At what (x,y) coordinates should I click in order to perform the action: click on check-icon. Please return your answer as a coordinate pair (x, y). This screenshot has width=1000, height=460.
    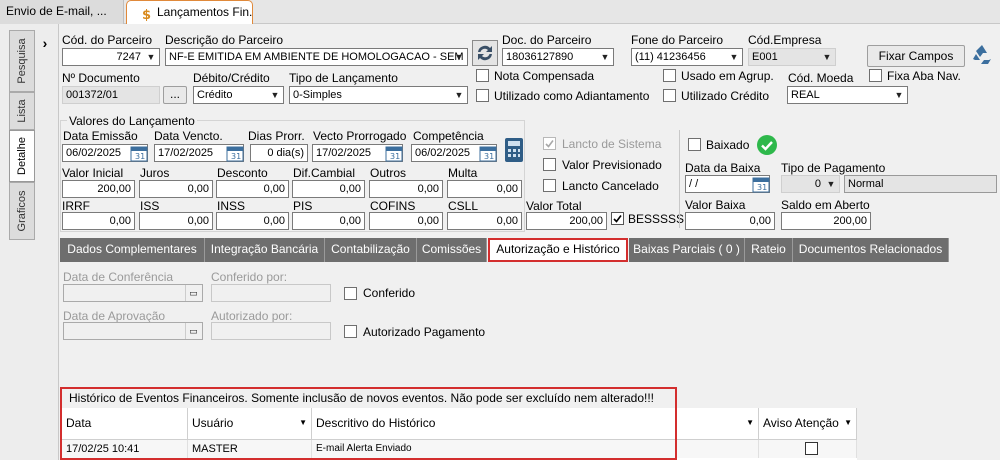
    Looking at the image, I should click on (617, 219).